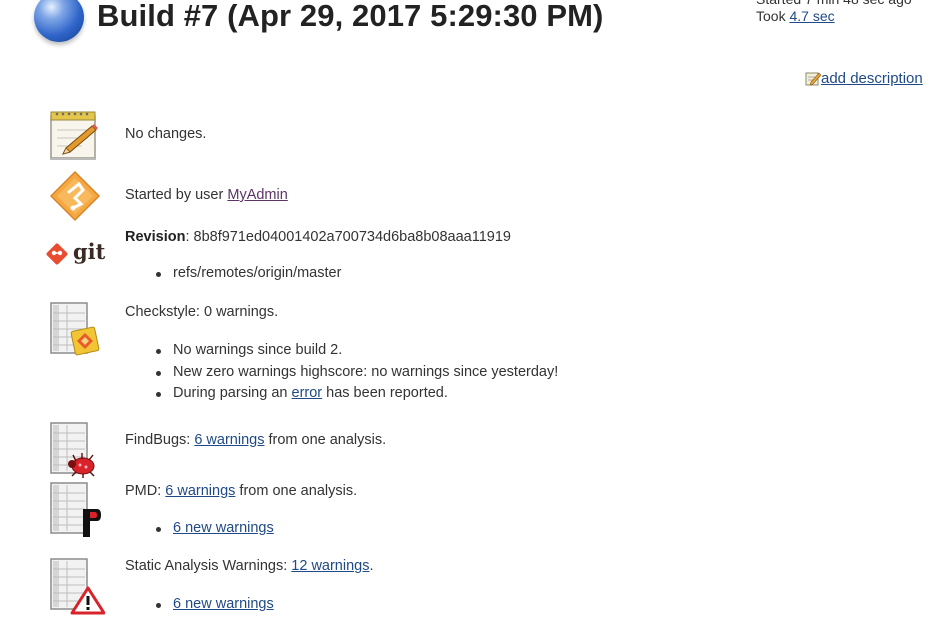  What do you see at coordinates (160, 440) in the screenshot?
I see `findbugs-prefix: FindBugs:` at bounding box center [160, 440].